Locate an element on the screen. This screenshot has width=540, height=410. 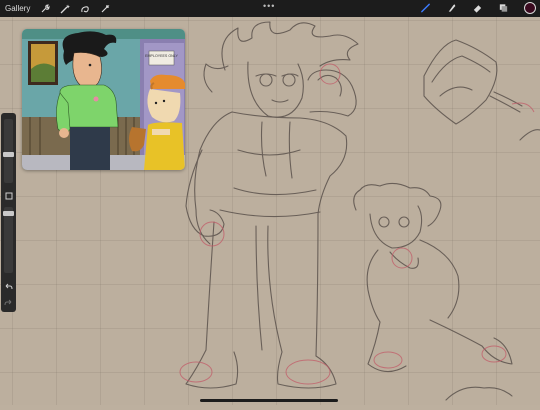
redo-icon is located at coordinates (8, 303).